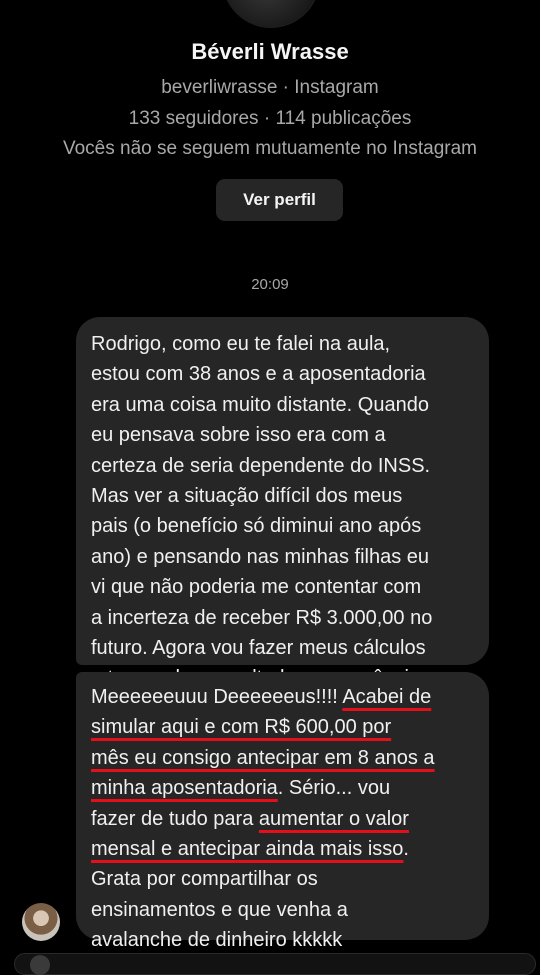  I want to click on profile-stats: 133 seguidores · 114 publicações, so click(270, 118).